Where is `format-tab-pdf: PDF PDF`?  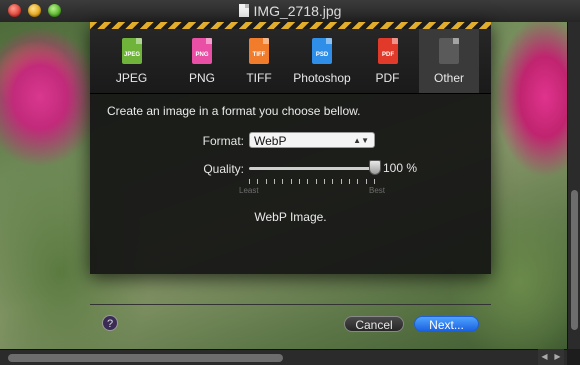 format-tab-pdf: PDF PDF is located at coordinates (387, 61).